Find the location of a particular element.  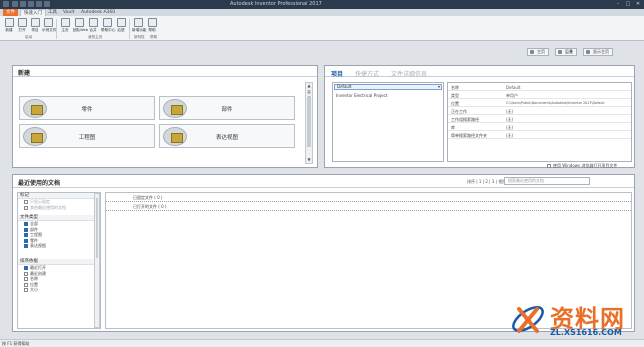

tab-a360: Autodesk A360 is located at coordinates (98, 12).